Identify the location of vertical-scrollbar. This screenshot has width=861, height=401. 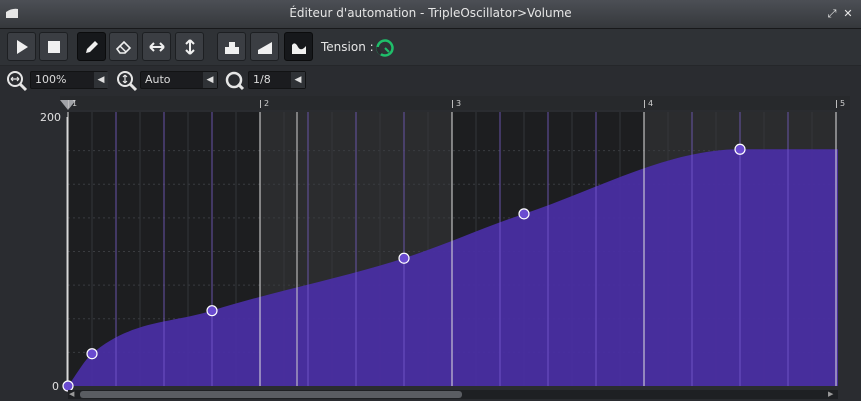
(857, 249).